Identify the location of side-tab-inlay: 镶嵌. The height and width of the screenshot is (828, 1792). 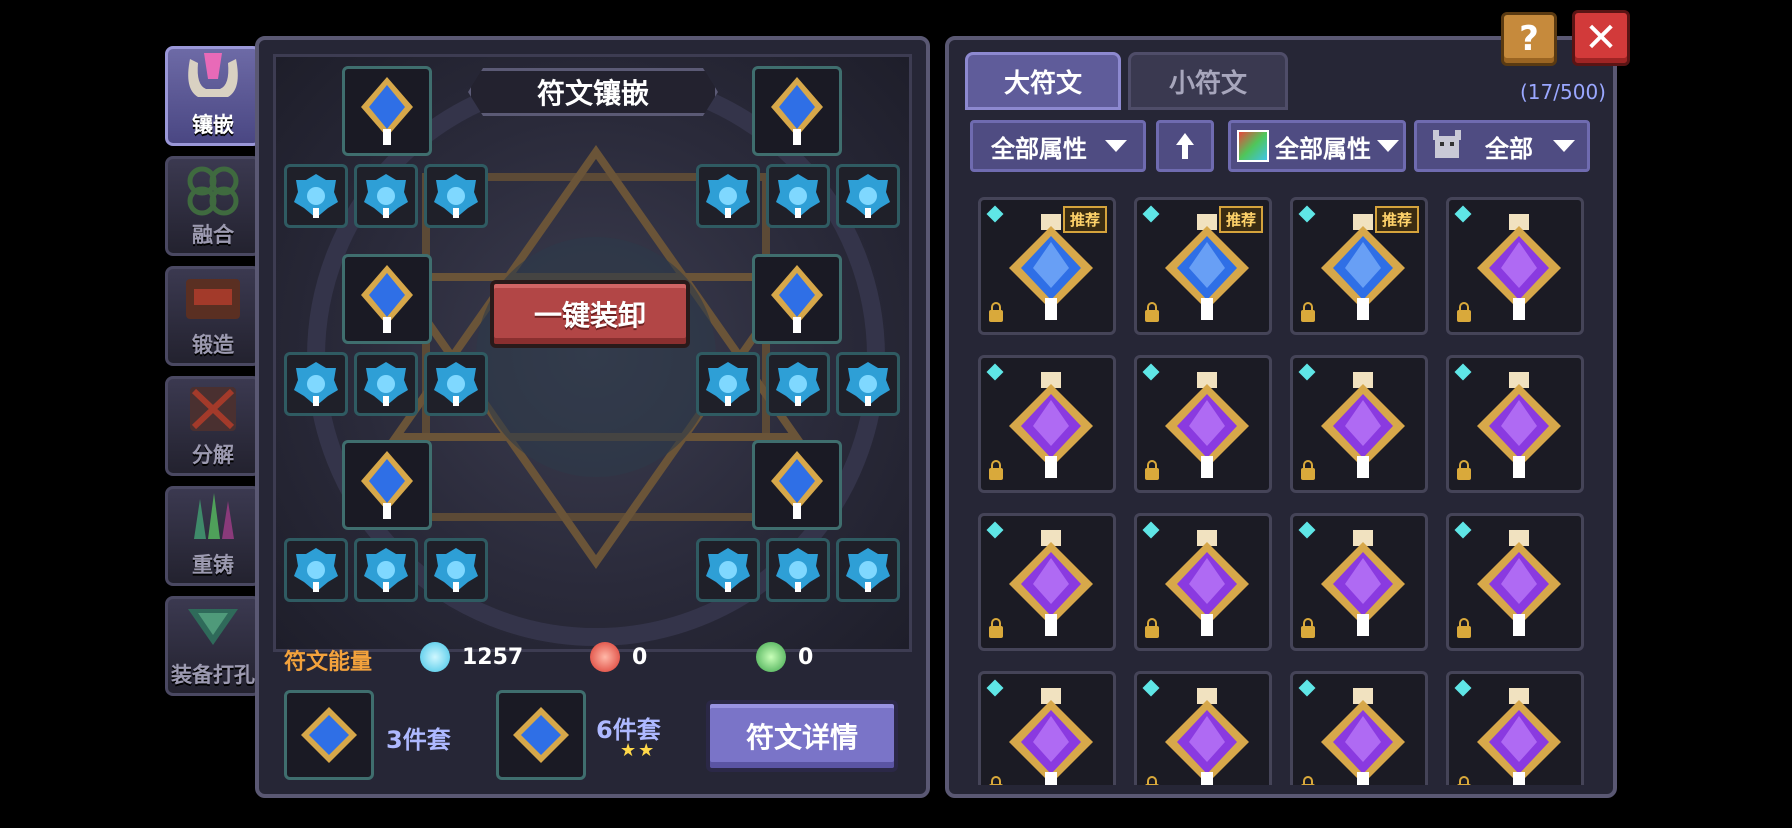
(213, 96).